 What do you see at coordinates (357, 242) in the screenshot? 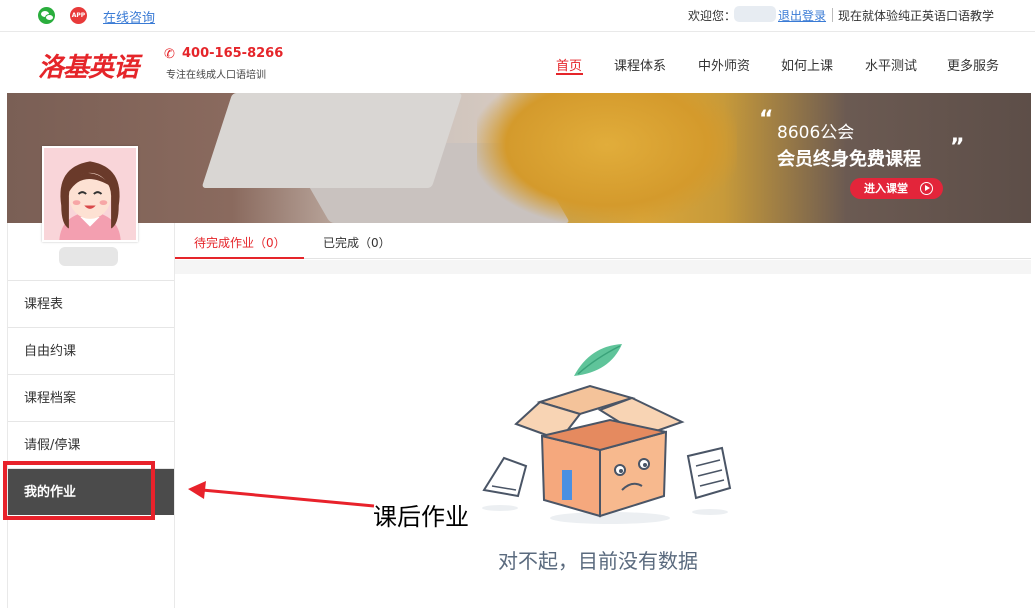
I see `tab-completed: 已完成（0）` at bounding box center [357, 242].